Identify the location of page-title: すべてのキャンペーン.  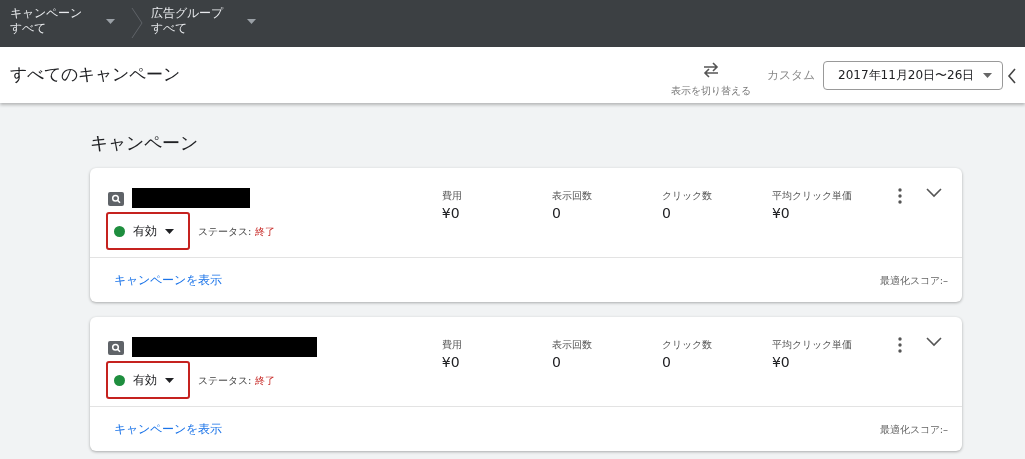
(95, 75).